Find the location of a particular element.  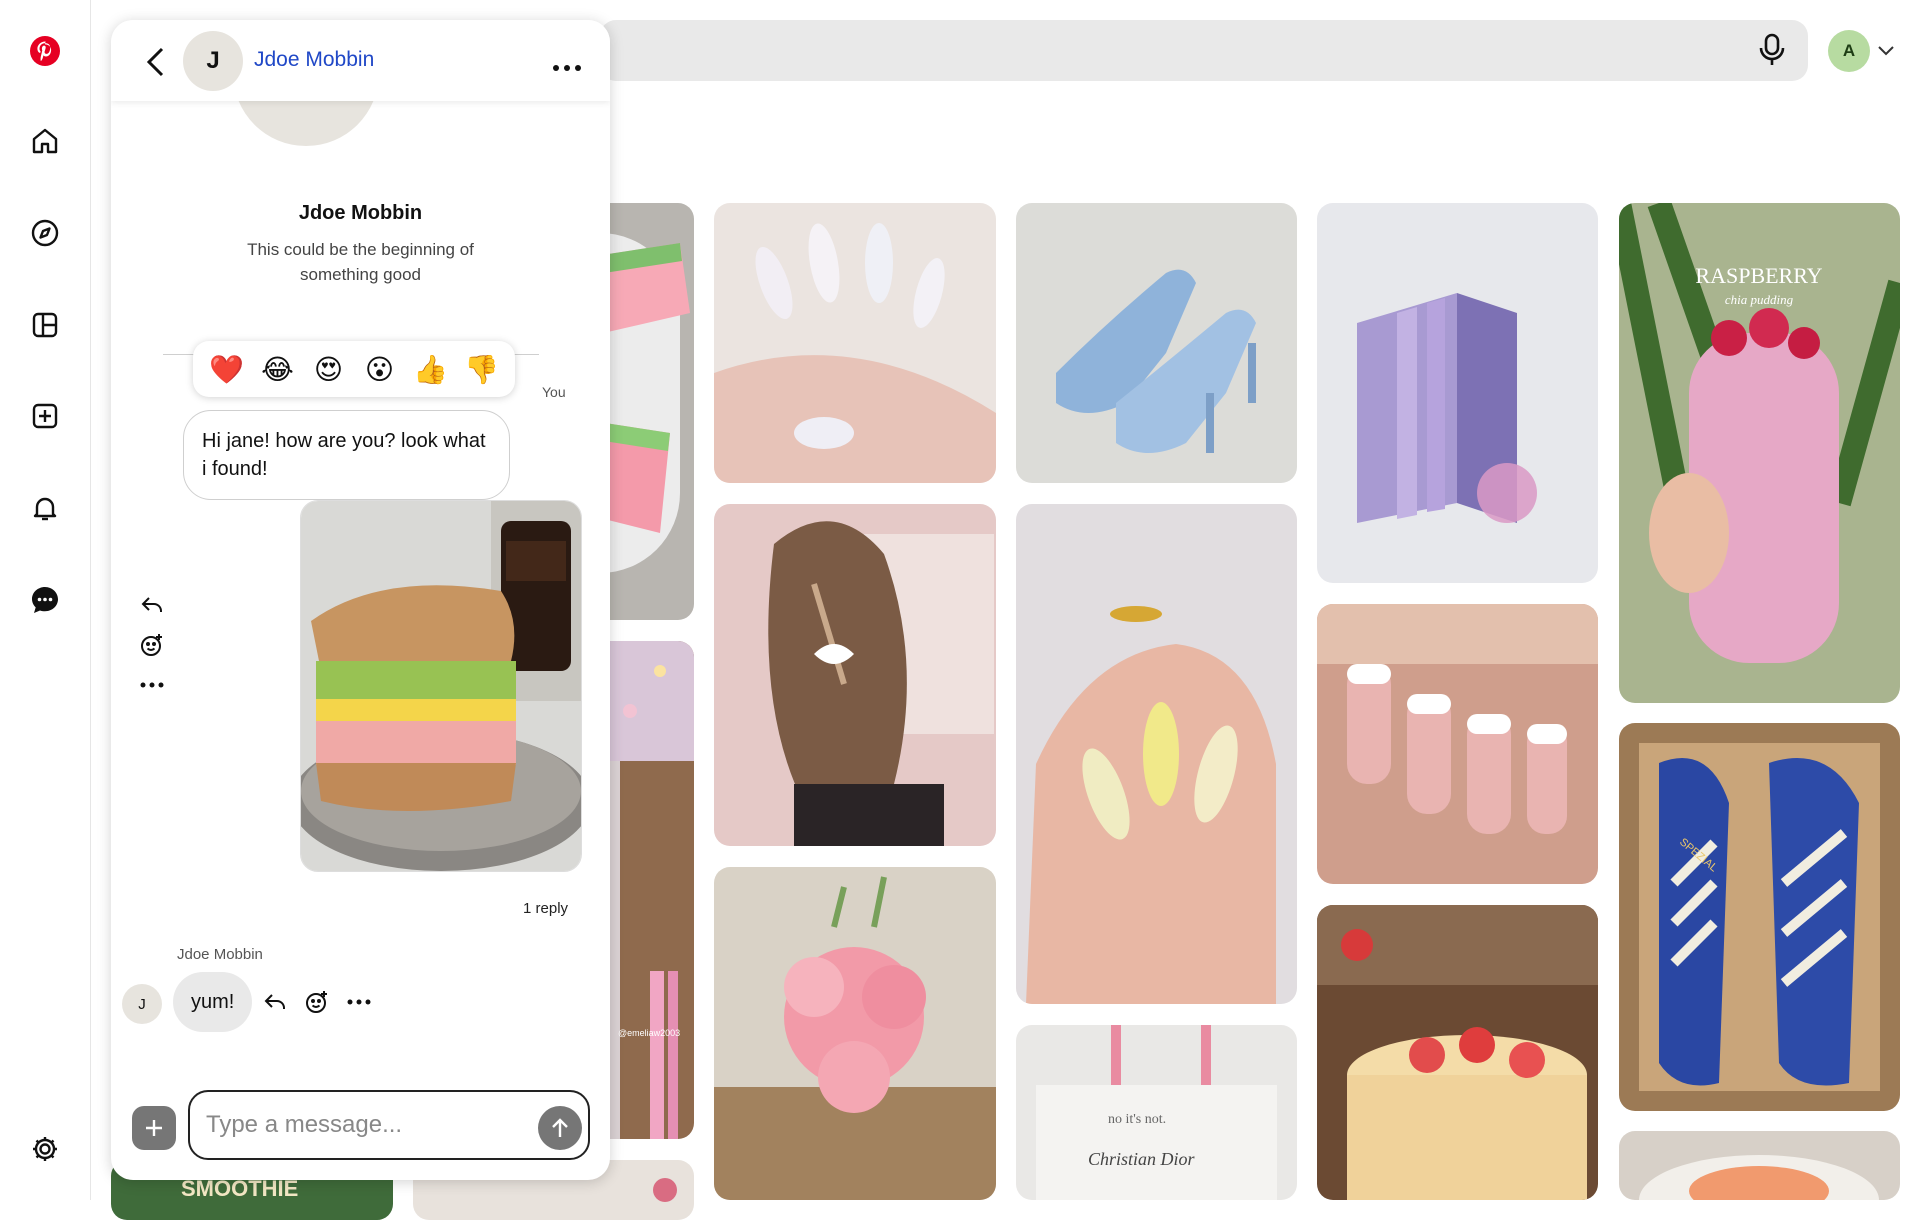

chat-icon is located at coordinates (45, 600).